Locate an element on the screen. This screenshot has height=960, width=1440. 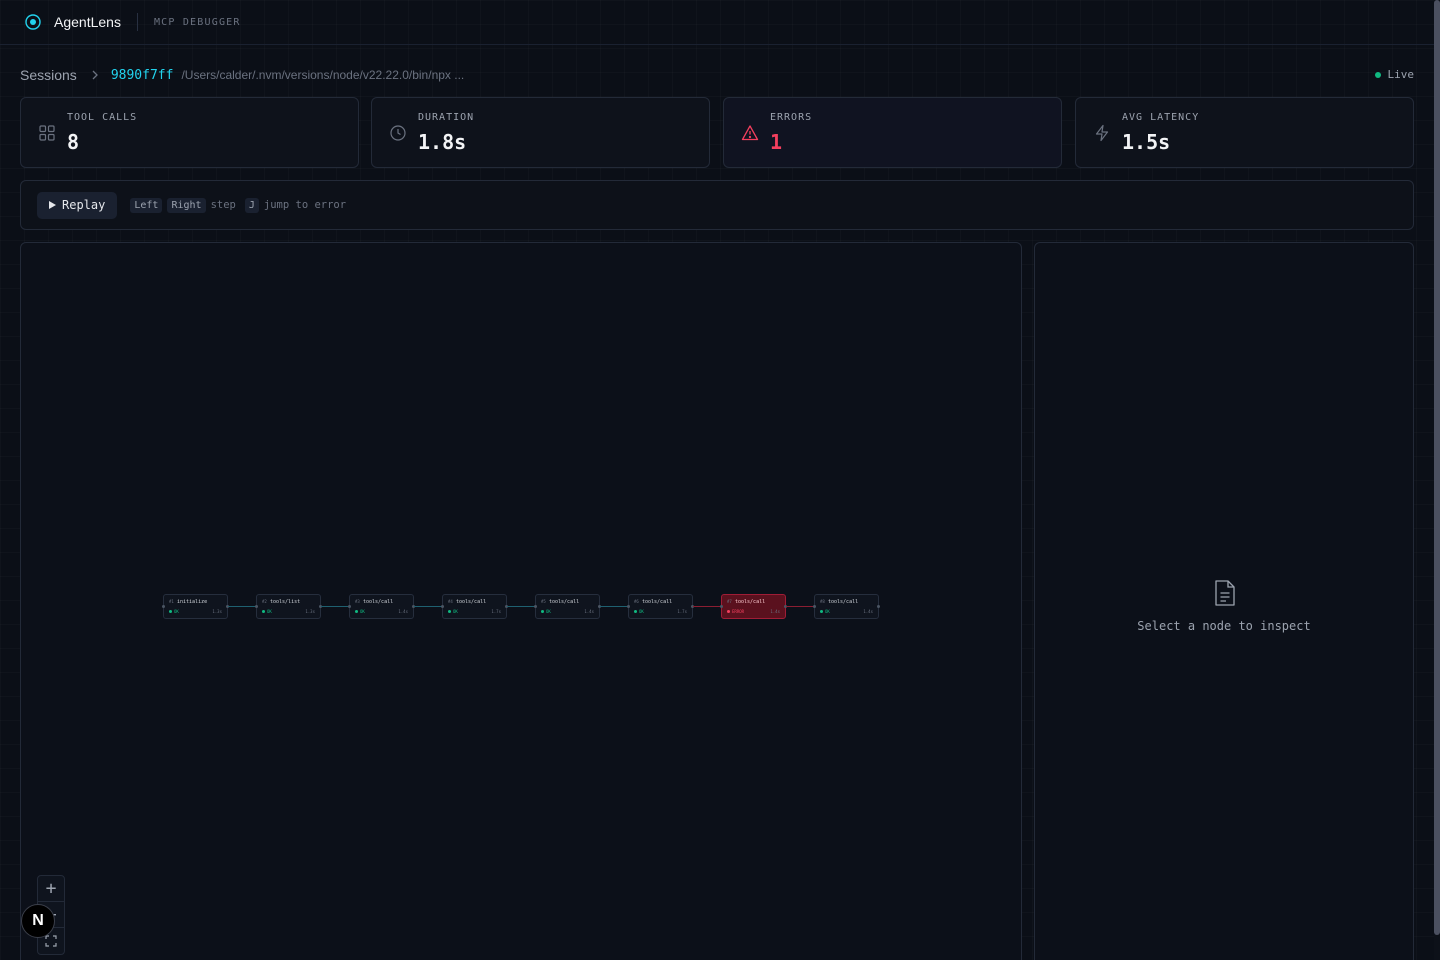
key-jump: J is located at coordinates (251, 205).